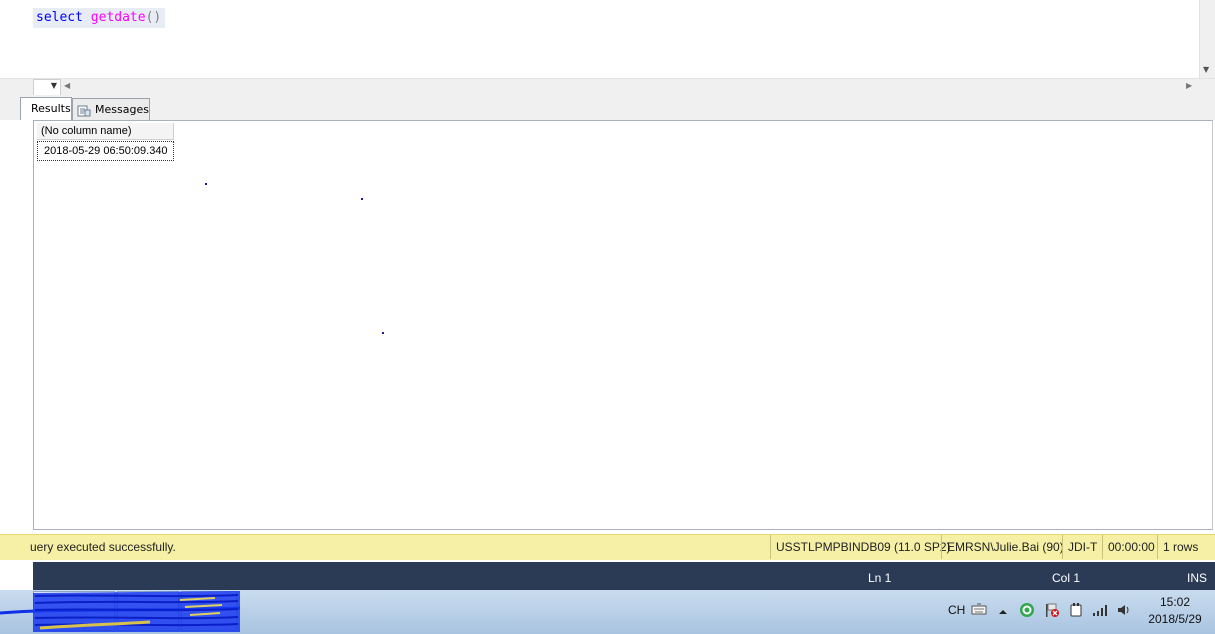 Image resolution: width=1215 pixels, height=634 pixels. What do you see at coordinates (607, 39) in the screenshot?
I see `query-editor: select getdate() ▼` at bounding box center [607, 39].